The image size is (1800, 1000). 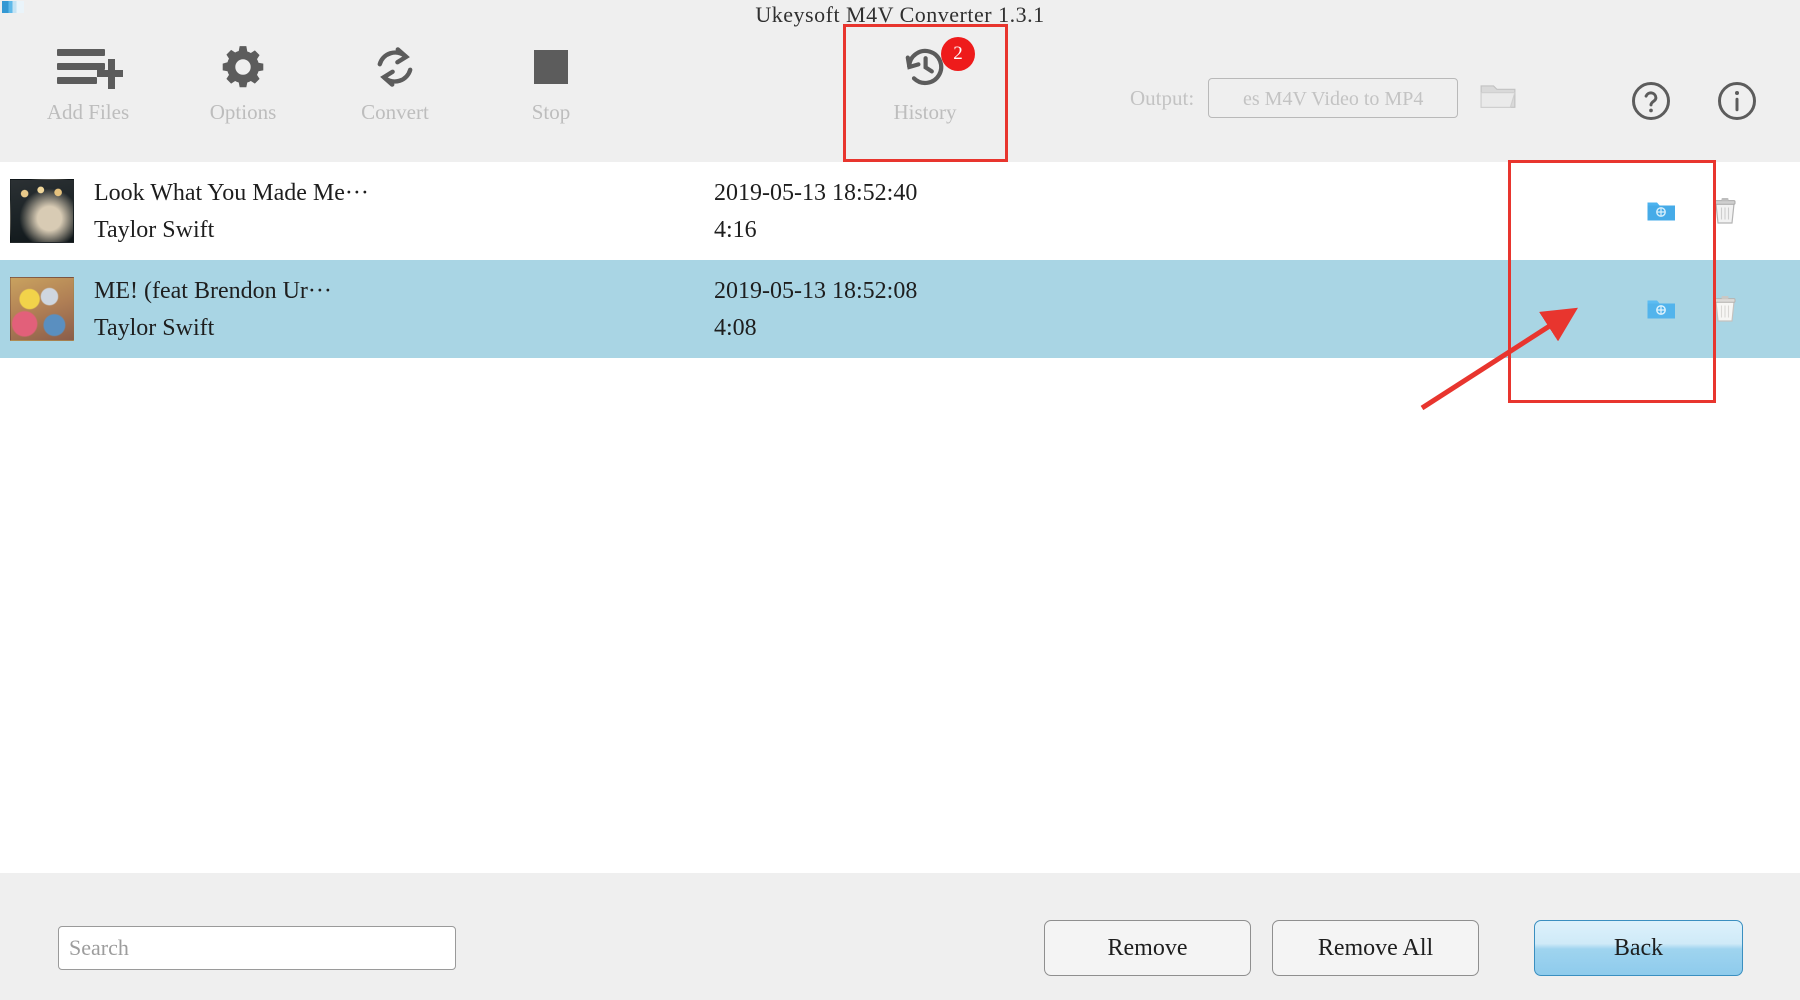 What do you see at coordinates (1333, 98) in the screenshot?
I see `output-path-field: es M4V Video to MP4` at bounding box center [1333, 98].